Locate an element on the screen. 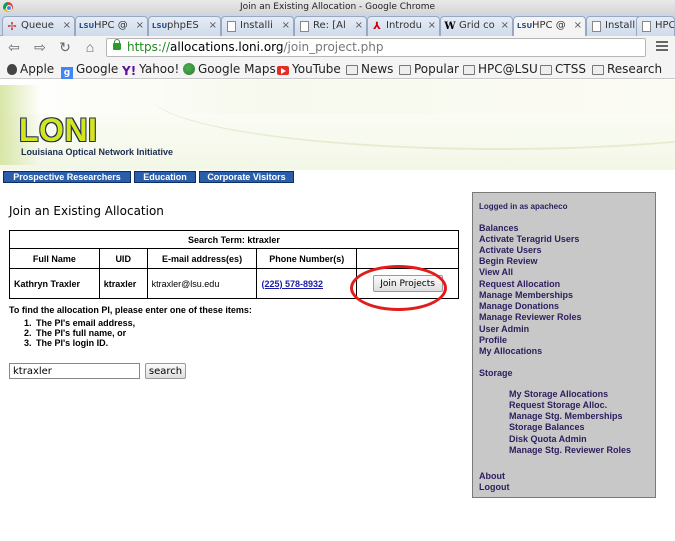 This screenshot has width=675, height=541. sidebar-item-disk-quota-admin: Disk Quota Admin is located at coordinates (548, 439).